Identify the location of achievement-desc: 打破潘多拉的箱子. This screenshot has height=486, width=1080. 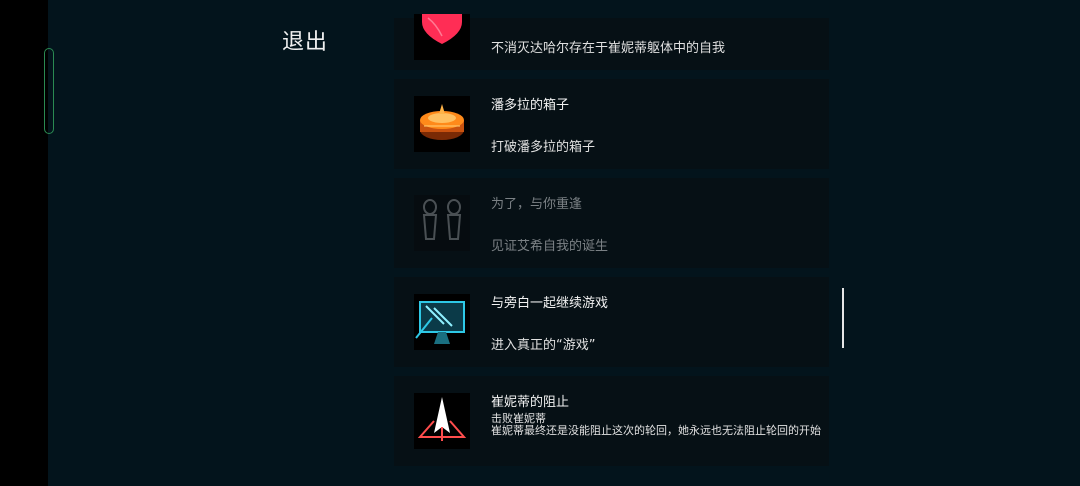
(543, 147).